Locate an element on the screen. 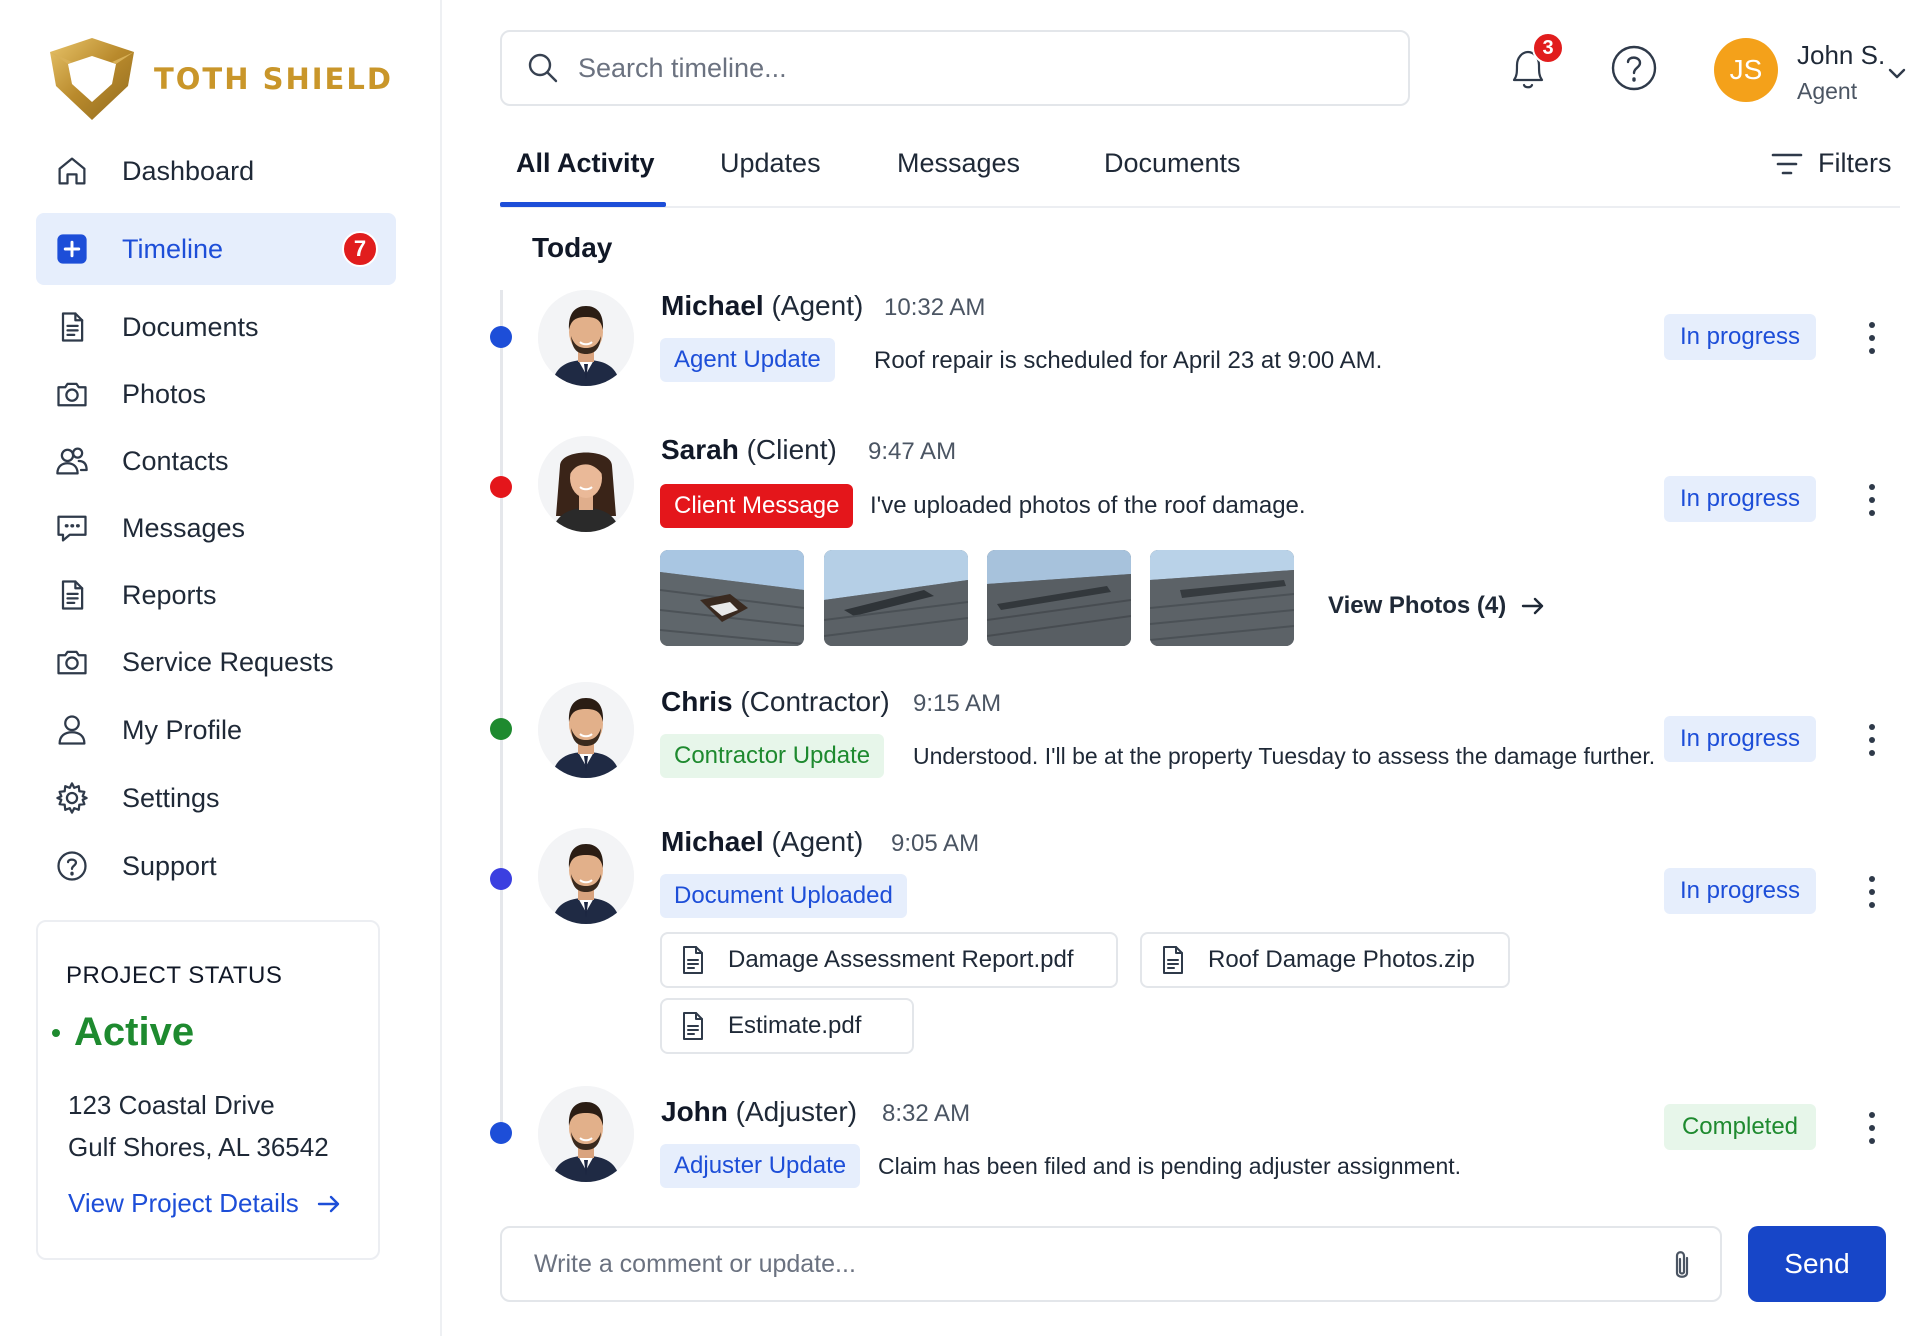  tab-updates: Updates is located at coordinates (770, 163).